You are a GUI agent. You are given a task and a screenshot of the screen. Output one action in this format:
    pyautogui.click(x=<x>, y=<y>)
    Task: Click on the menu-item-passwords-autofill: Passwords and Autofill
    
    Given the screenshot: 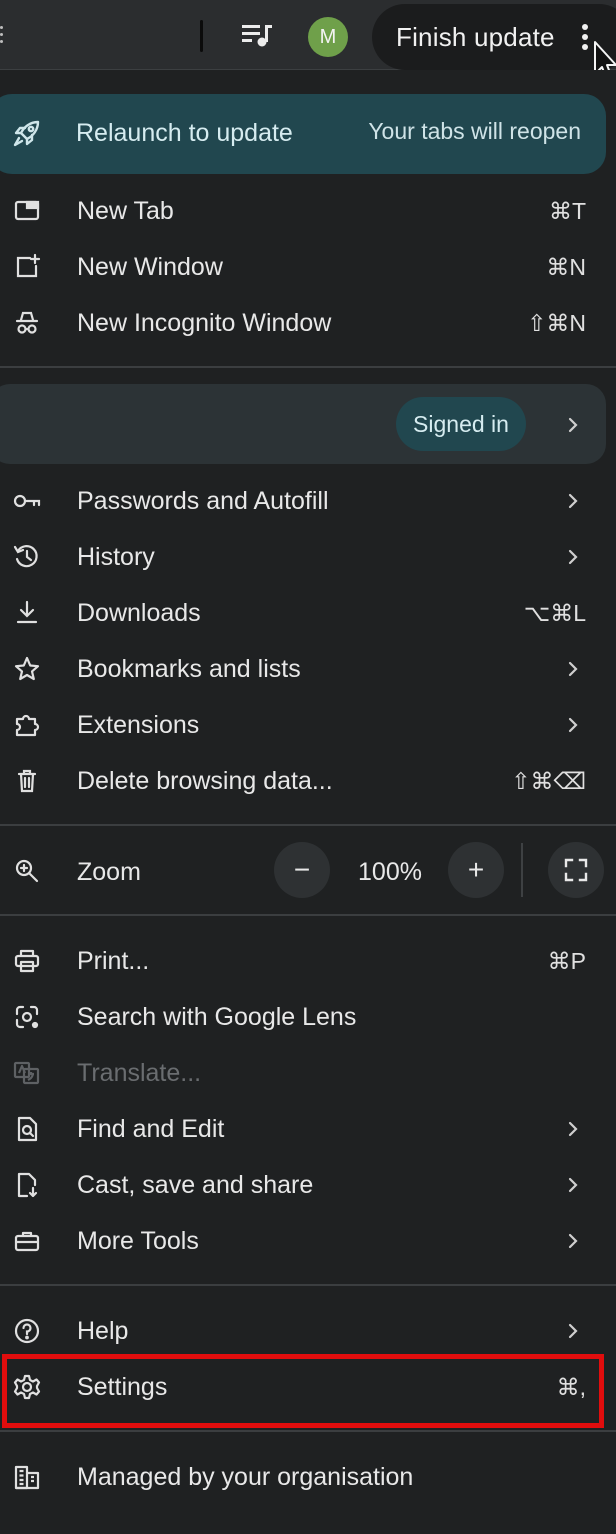 What is the action you would take?
    pyautogui.click(x=308, y=501)
    